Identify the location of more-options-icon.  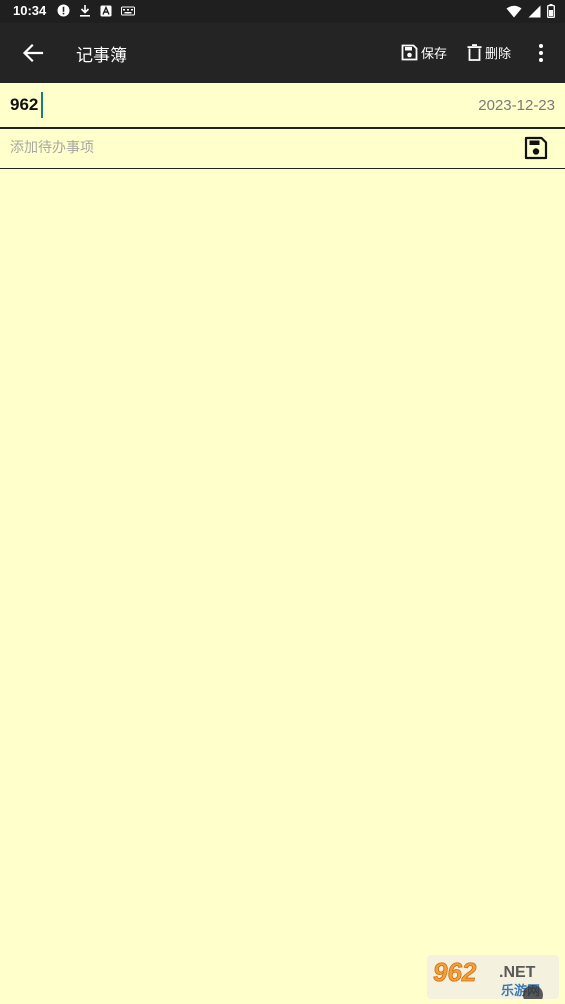
(541, 53).